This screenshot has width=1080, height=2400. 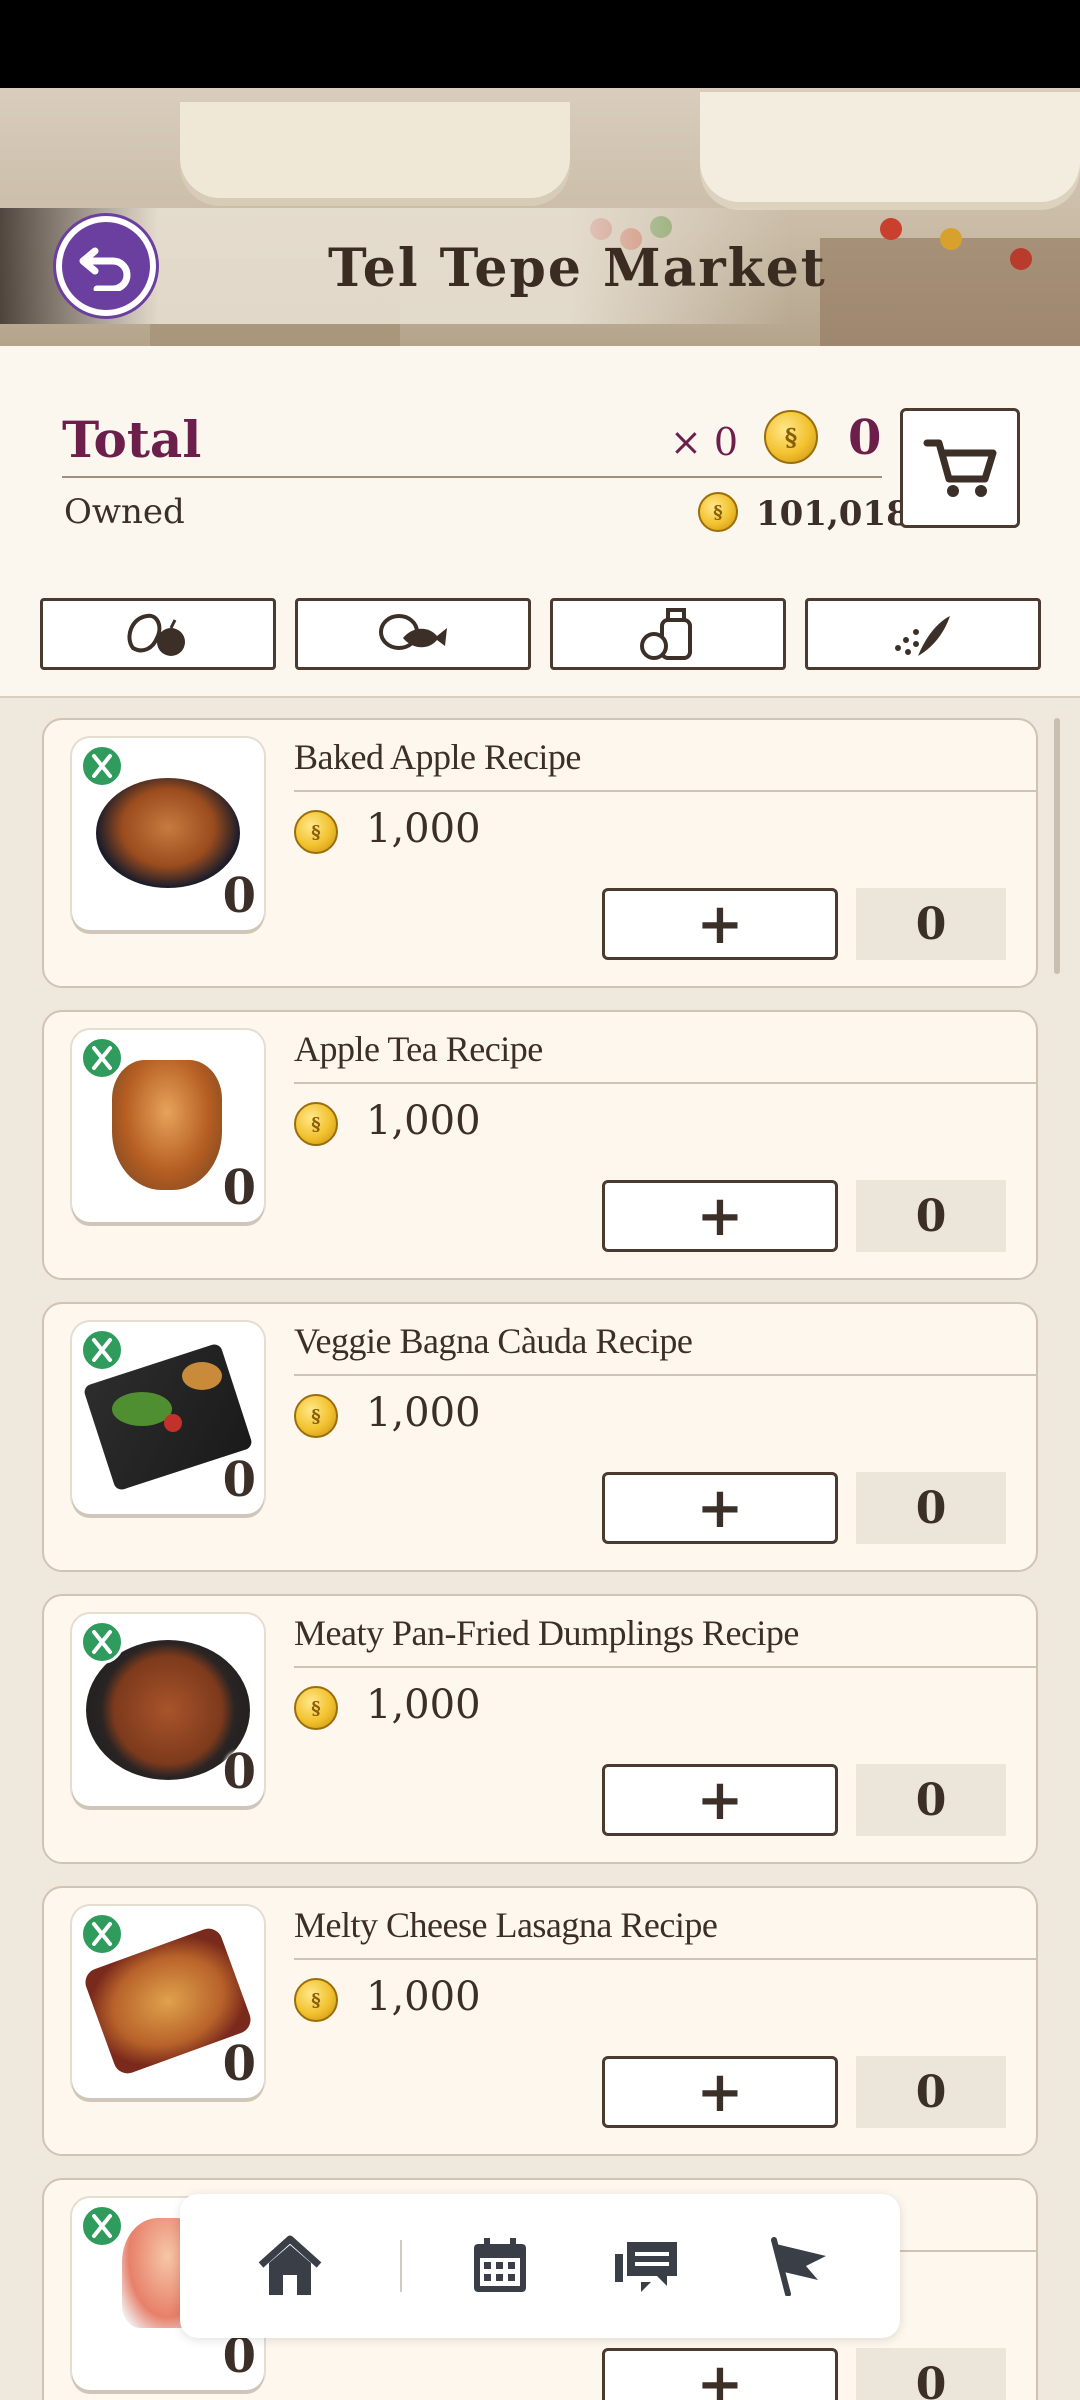 I want to click on item-name: Meaty Pan-Fried Dumplings Recipe, so click(x=546, y=1633).